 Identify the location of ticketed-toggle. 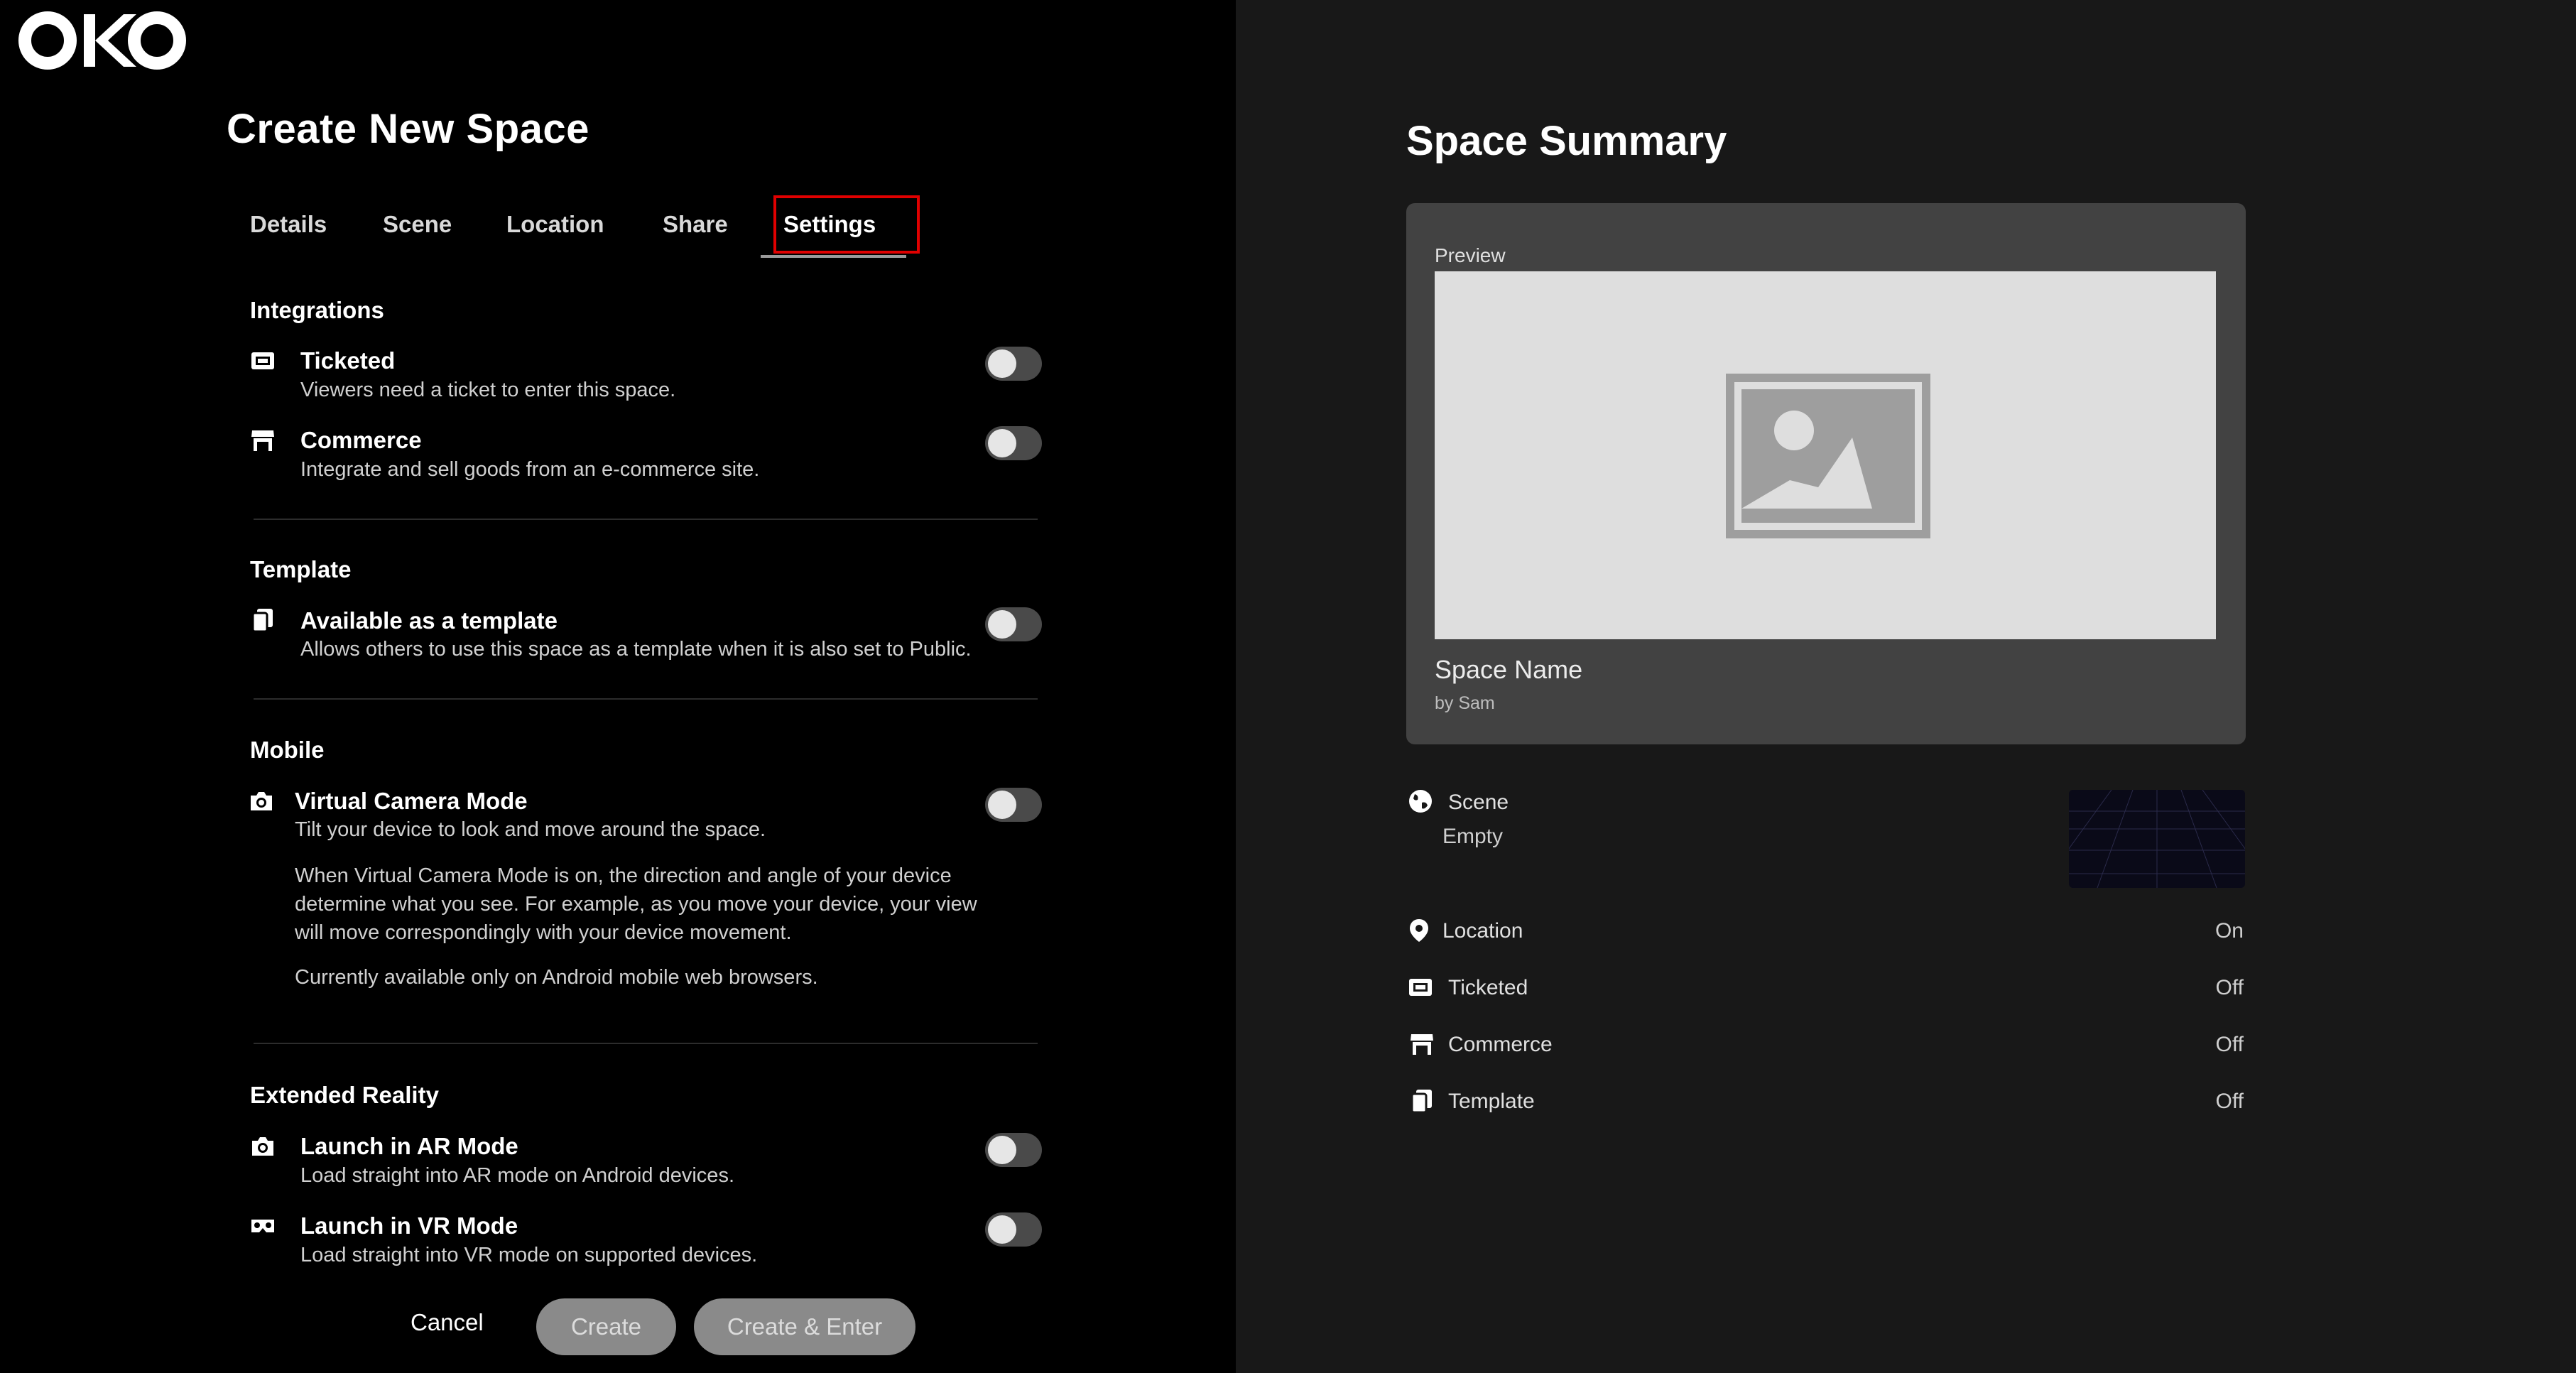
(1014, 364).